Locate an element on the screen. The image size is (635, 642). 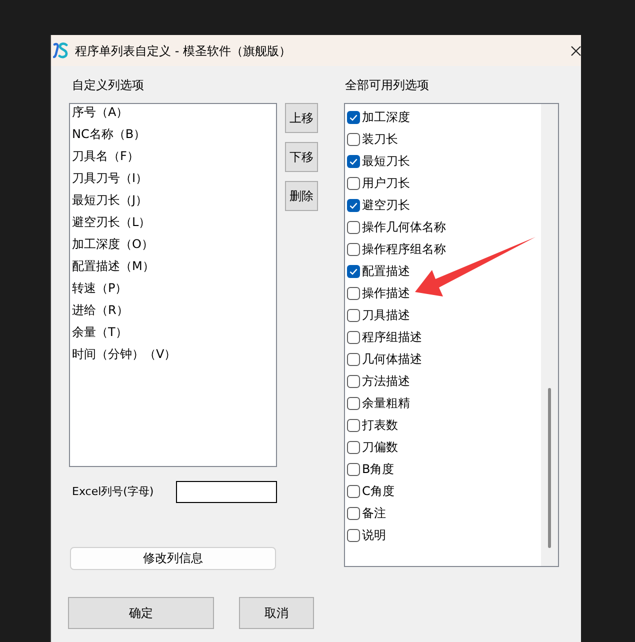
checkbox-option: 说明 is located at coordinates (366, 535).